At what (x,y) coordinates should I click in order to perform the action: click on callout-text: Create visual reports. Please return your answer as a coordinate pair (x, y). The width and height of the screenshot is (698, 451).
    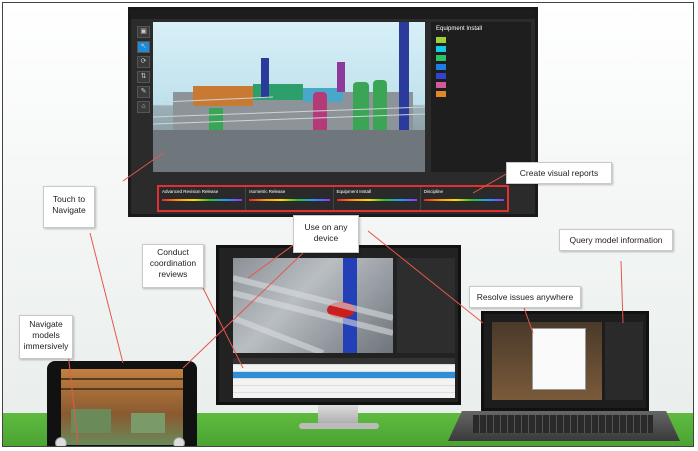
    Looking at the image, I should click on (559, 173).